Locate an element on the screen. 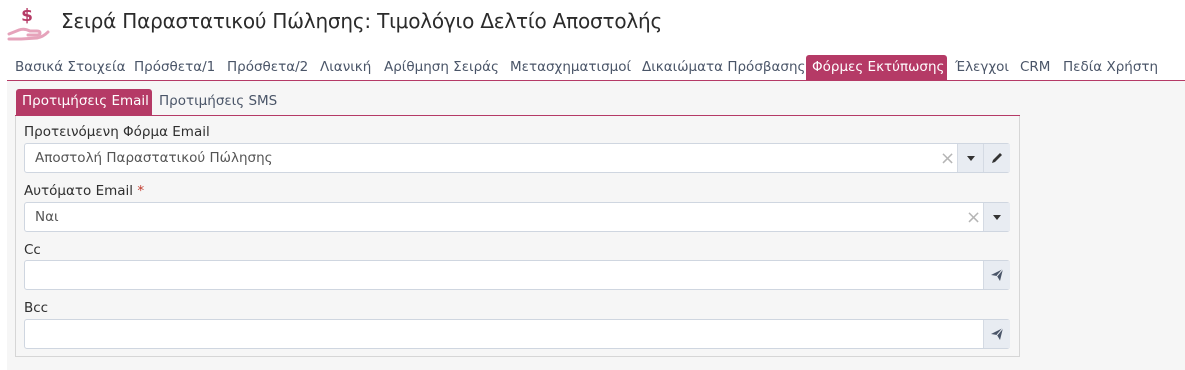 This screenshot has width=1185, height=370. required-mark: * is located at coordinates (141, 191).